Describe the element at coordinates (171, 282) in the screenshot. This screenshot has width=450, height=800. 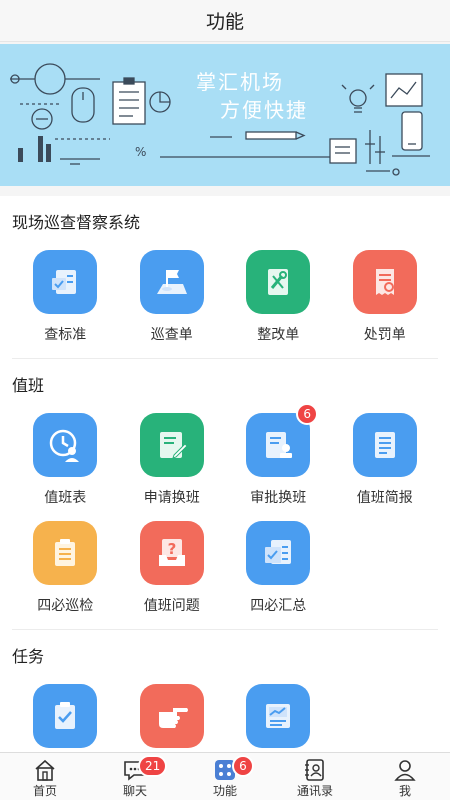
I see `flag-map-icon` at that location.